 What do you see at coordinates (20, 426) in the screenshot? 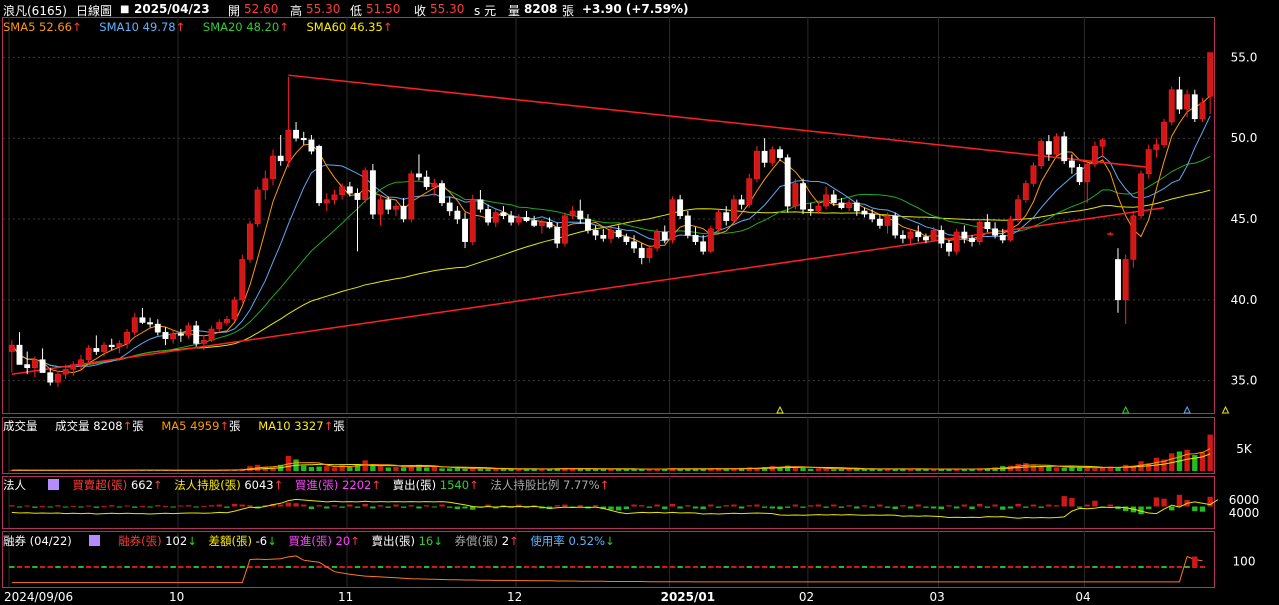
I see `volume-panel-title: 成交量` at bounding box center [20, 426].